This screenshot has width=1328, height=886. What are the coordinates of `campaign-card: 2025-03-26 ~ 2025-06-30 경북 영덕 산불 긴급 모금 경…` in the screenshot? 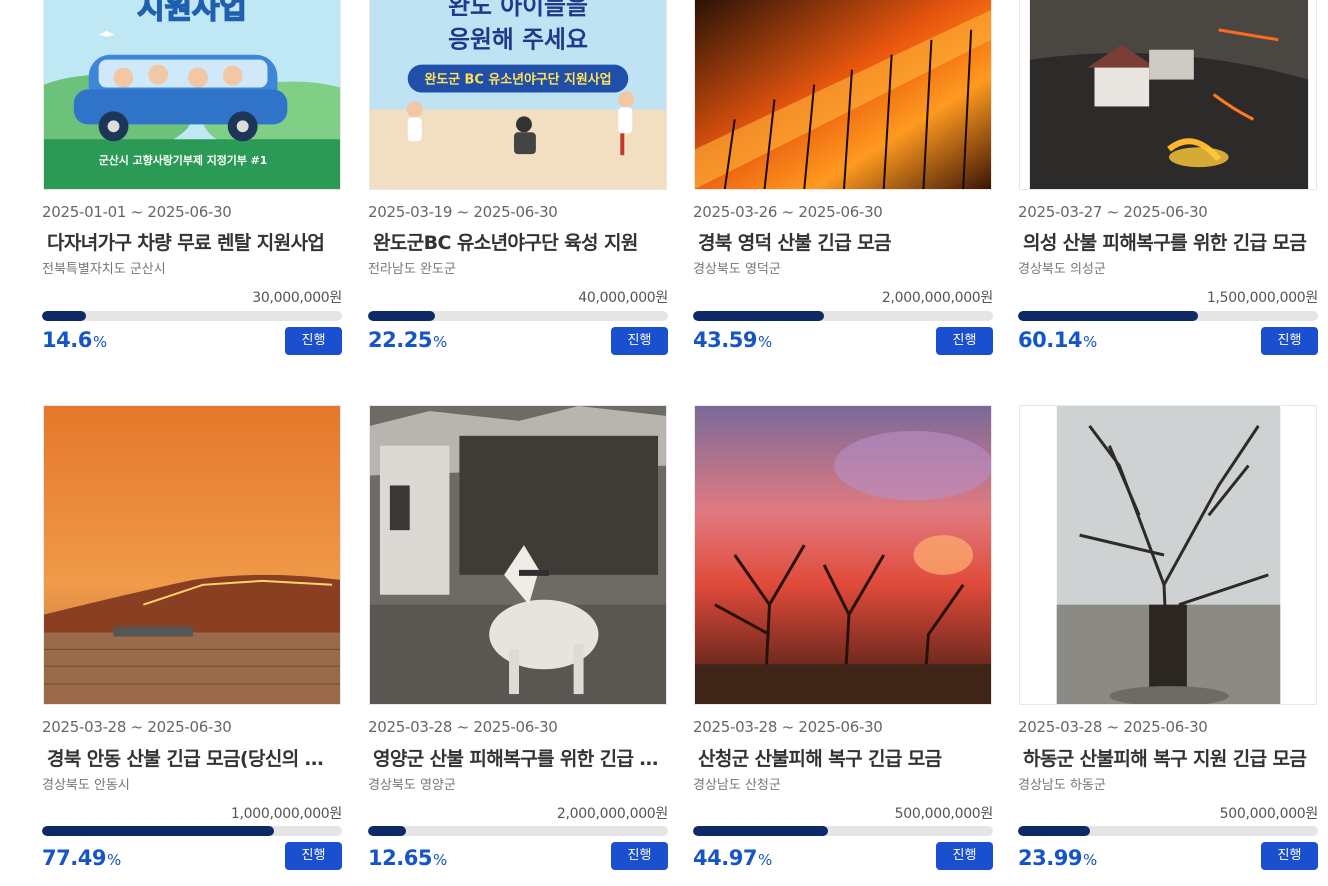 It's located at (843, 180).